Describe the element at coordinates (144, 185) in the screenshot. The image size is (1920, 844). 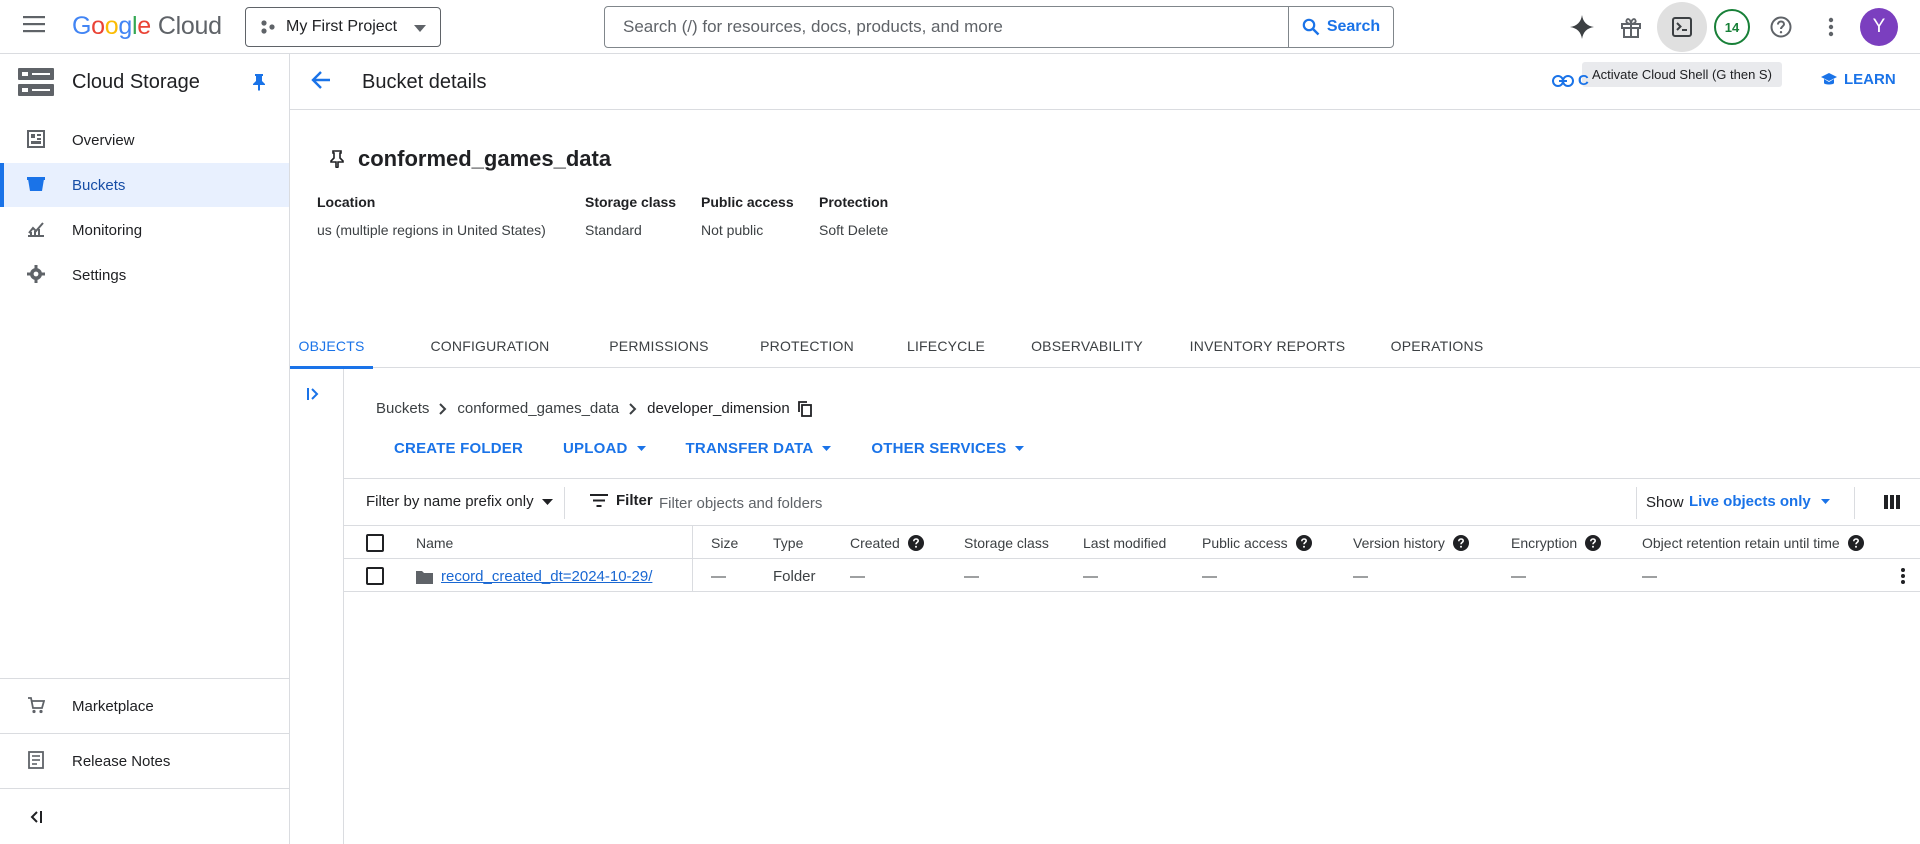
I see `sidebar-item-buckets: Buckets` at that location.